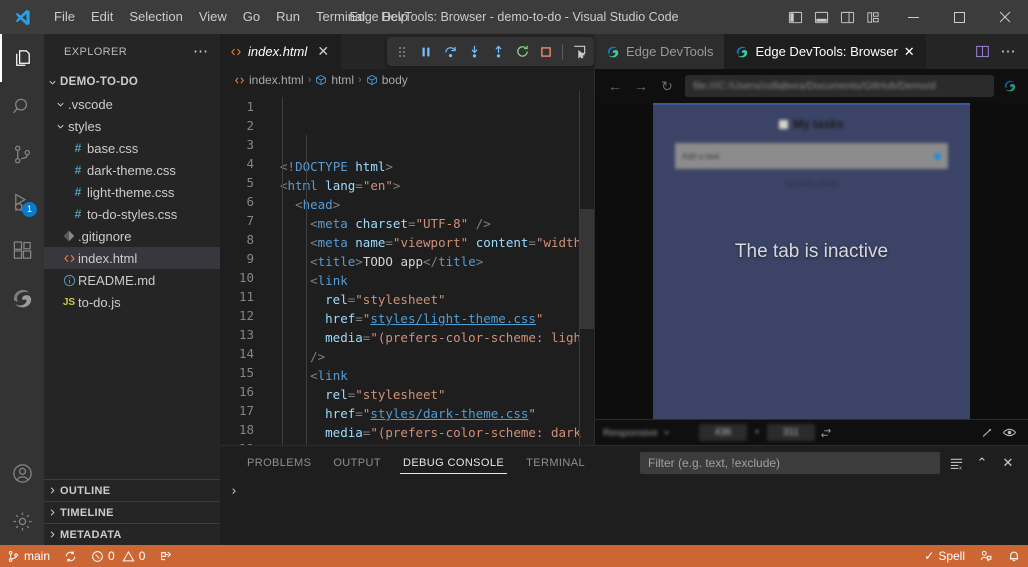 This screenshot has height=567, width=1028. I want to click on activity-item-manage, so click(22, 521).